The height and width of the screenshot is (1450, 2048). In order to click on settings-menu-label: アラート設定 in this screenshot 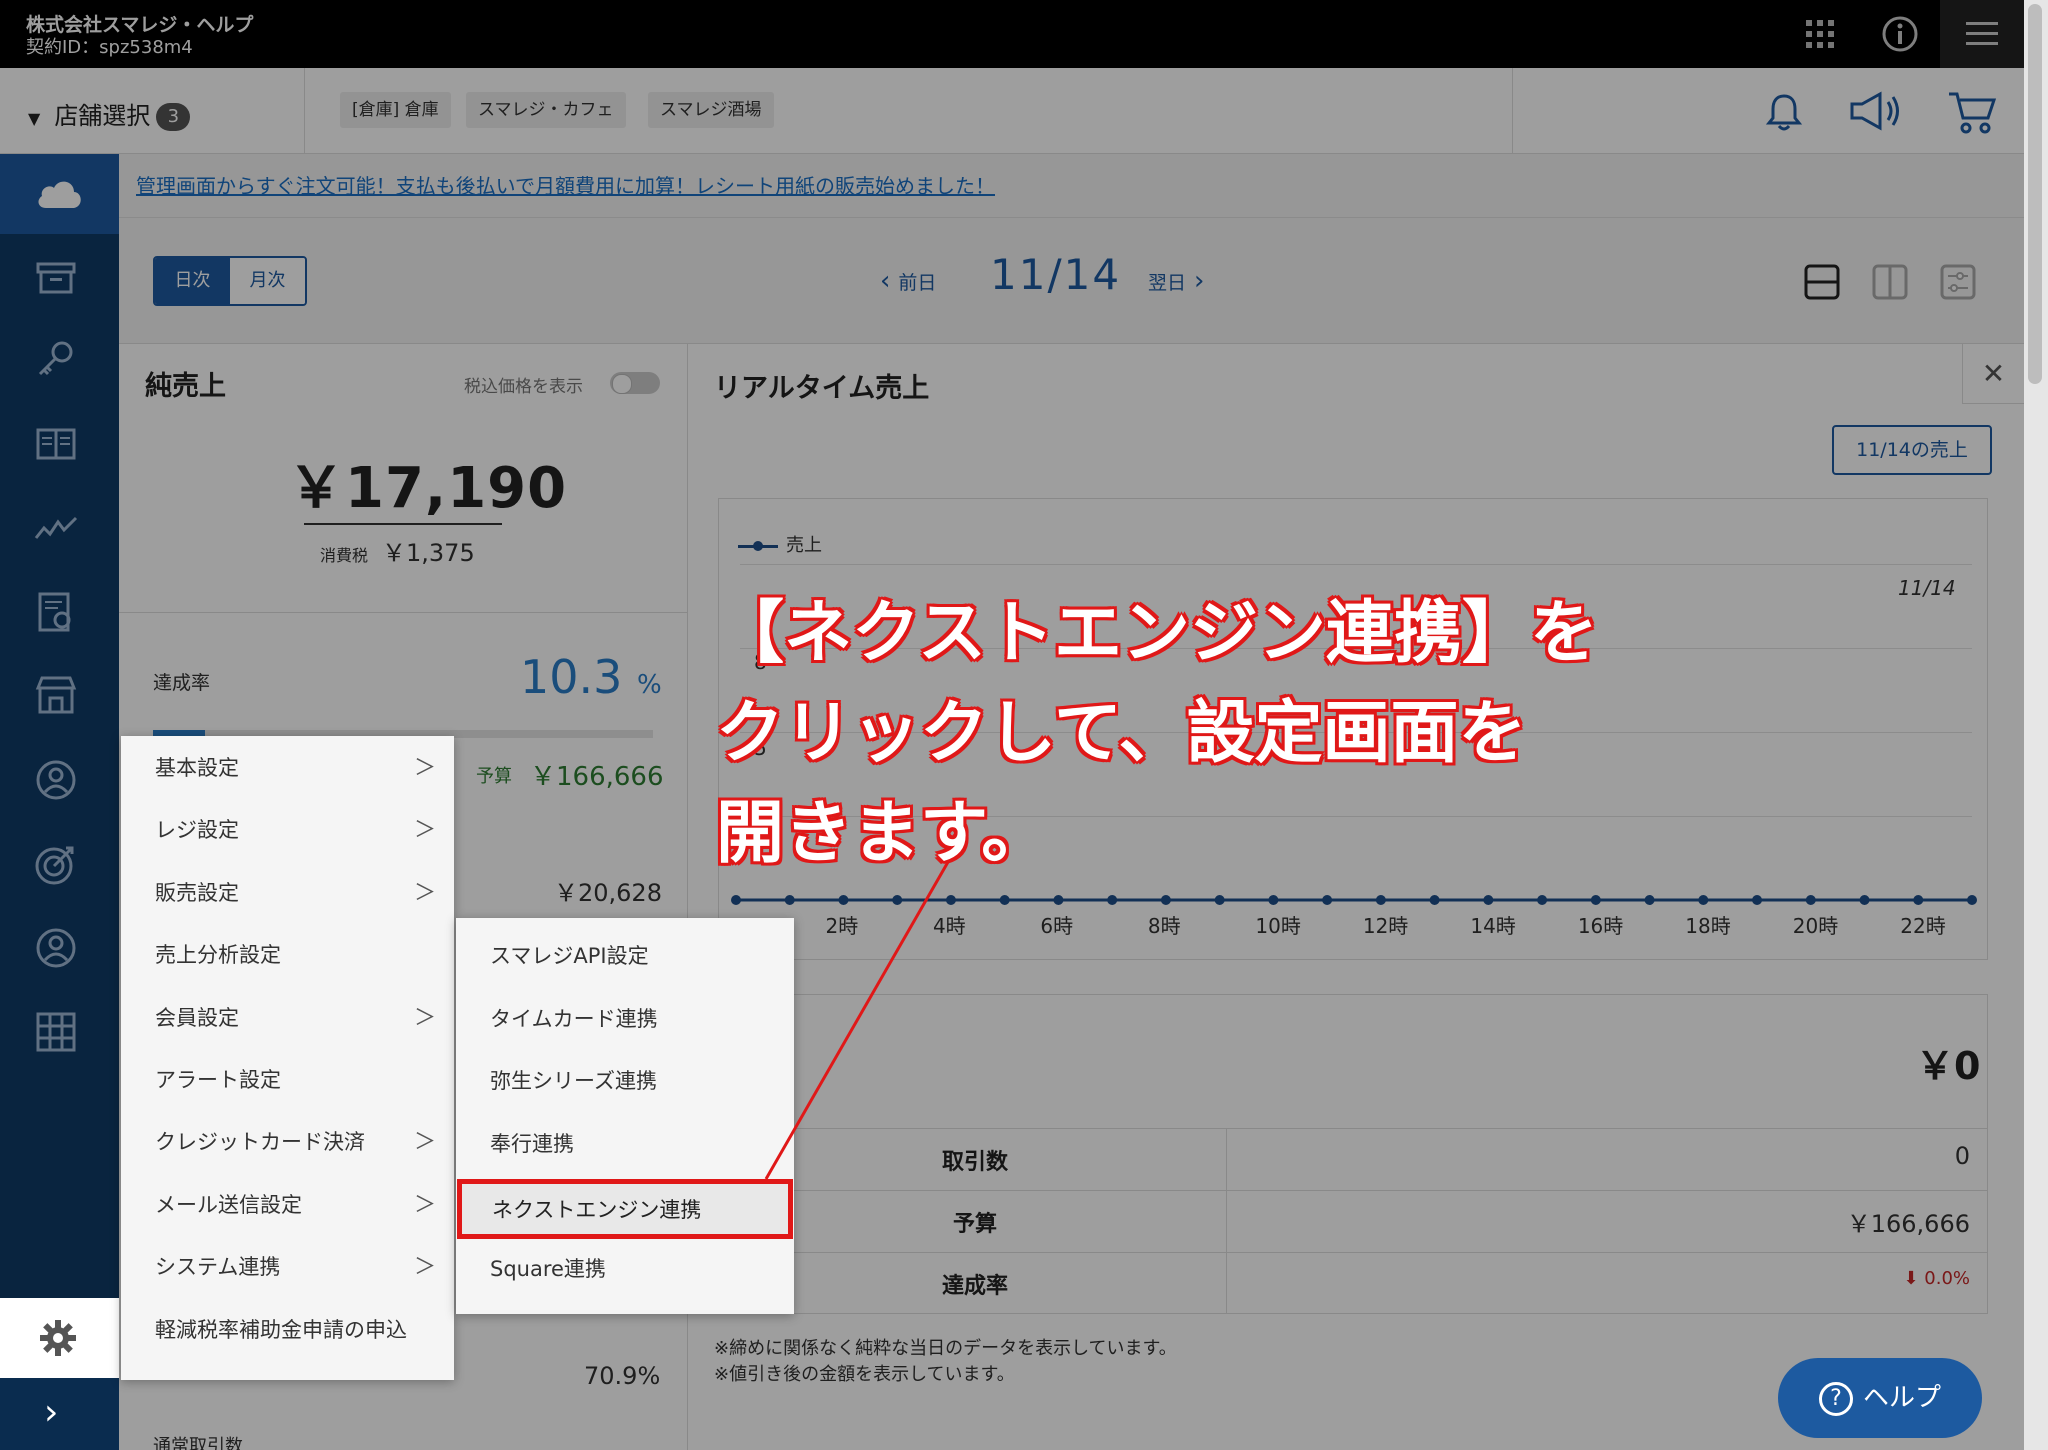, I will do `click(218, 1080)`.